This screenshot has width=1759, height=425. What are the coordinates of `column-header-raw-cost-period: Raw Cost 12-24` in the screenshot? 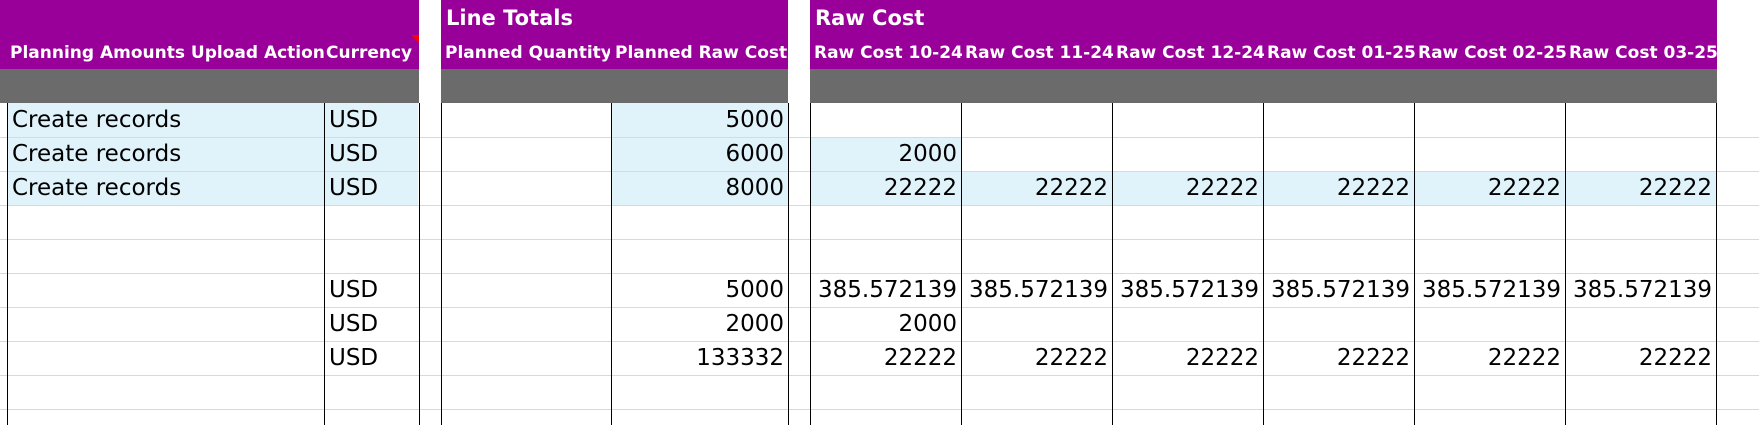 It's located at (1190, 53).